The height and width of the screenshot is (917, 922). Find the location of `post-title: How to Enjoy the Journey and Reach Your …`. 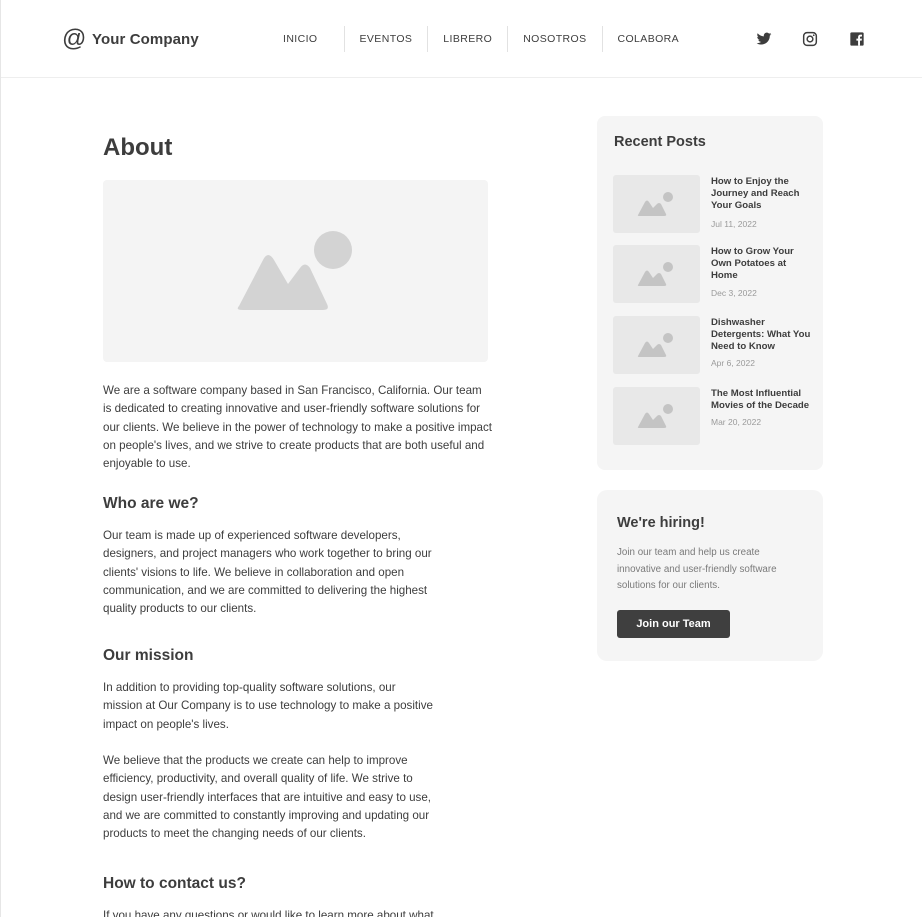

post-title: How to Enjoy the Journey and Reach Your … is located at coordinates (761, 194).